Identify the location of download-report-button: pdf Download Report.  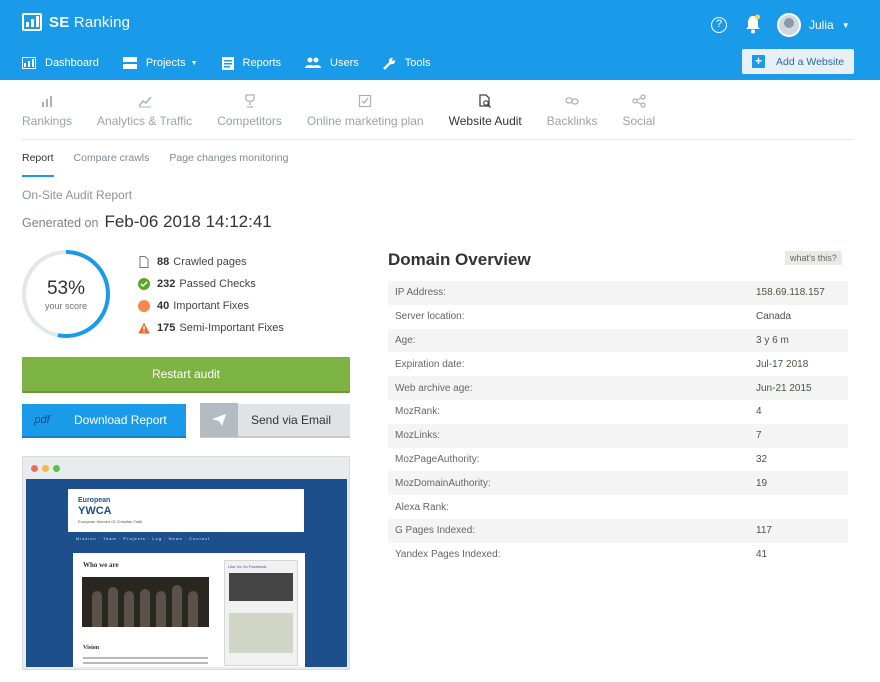
(104, 421).